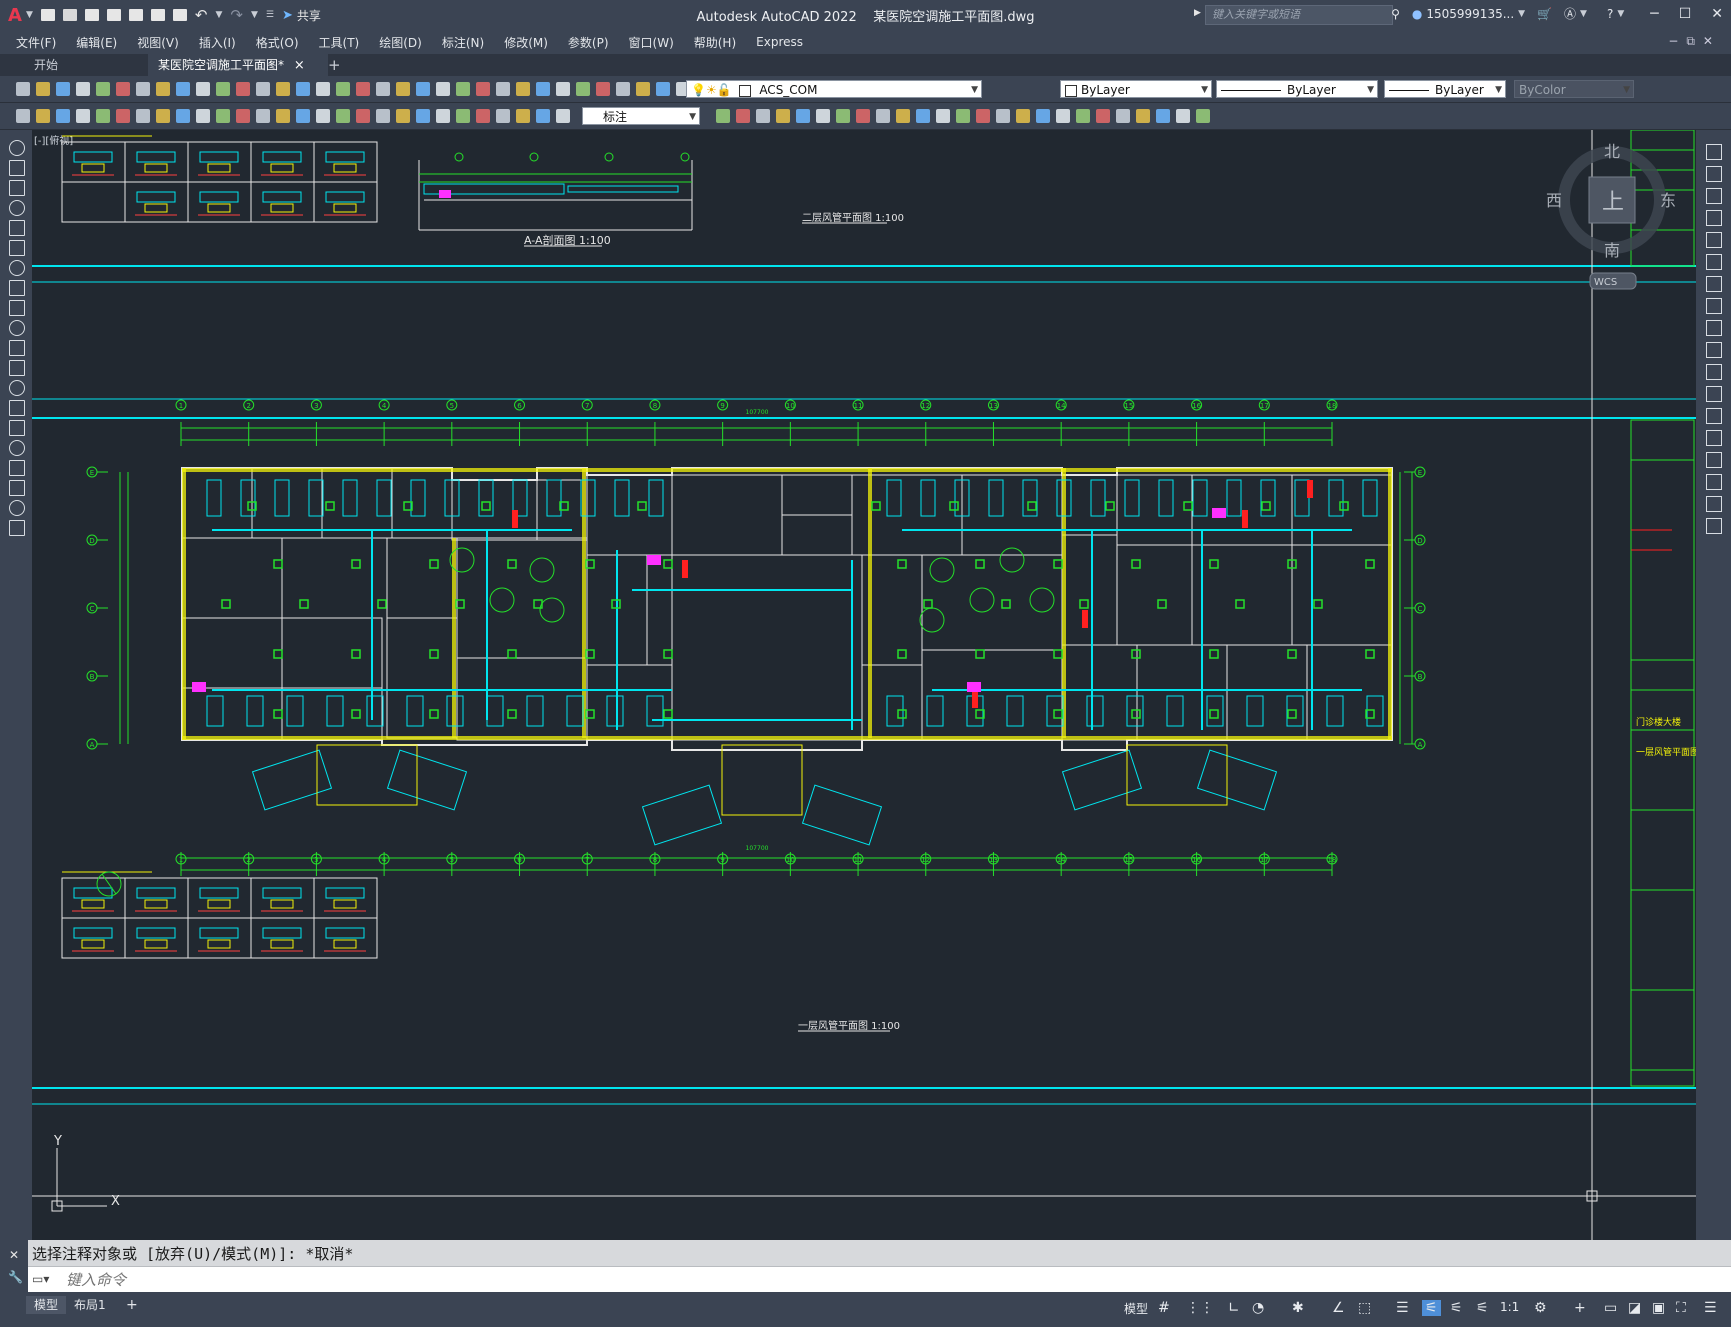 The width and height of the screenshot is (1731, 1327). Describe the element at coordinates (1431, 1308) in the screenshot. I see `annotation-visibility-icon: ⚟` at that location.